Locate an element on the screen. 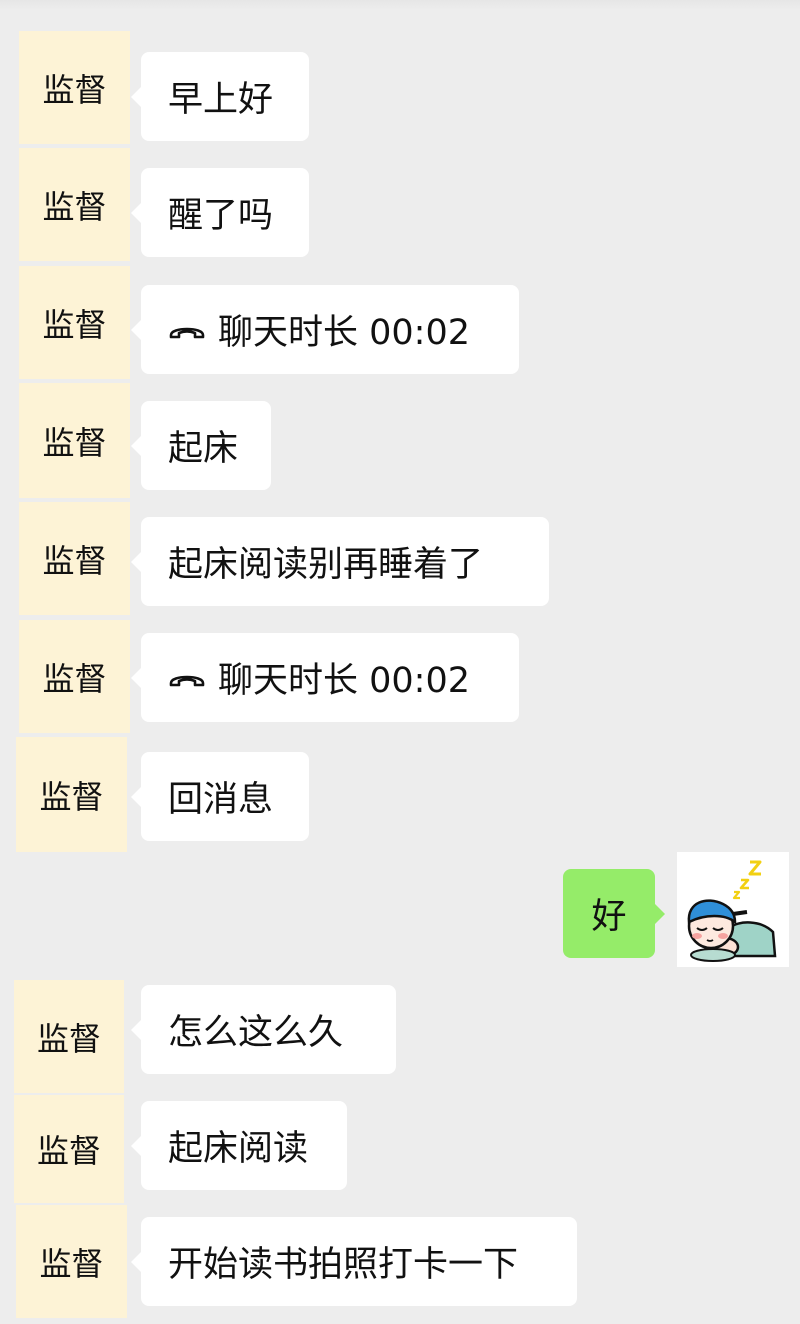 The height and width of the screenshot is (1324, 800). message-bubble: 开始读书拍照打卡一下 is located at coordinates (354, 1261).